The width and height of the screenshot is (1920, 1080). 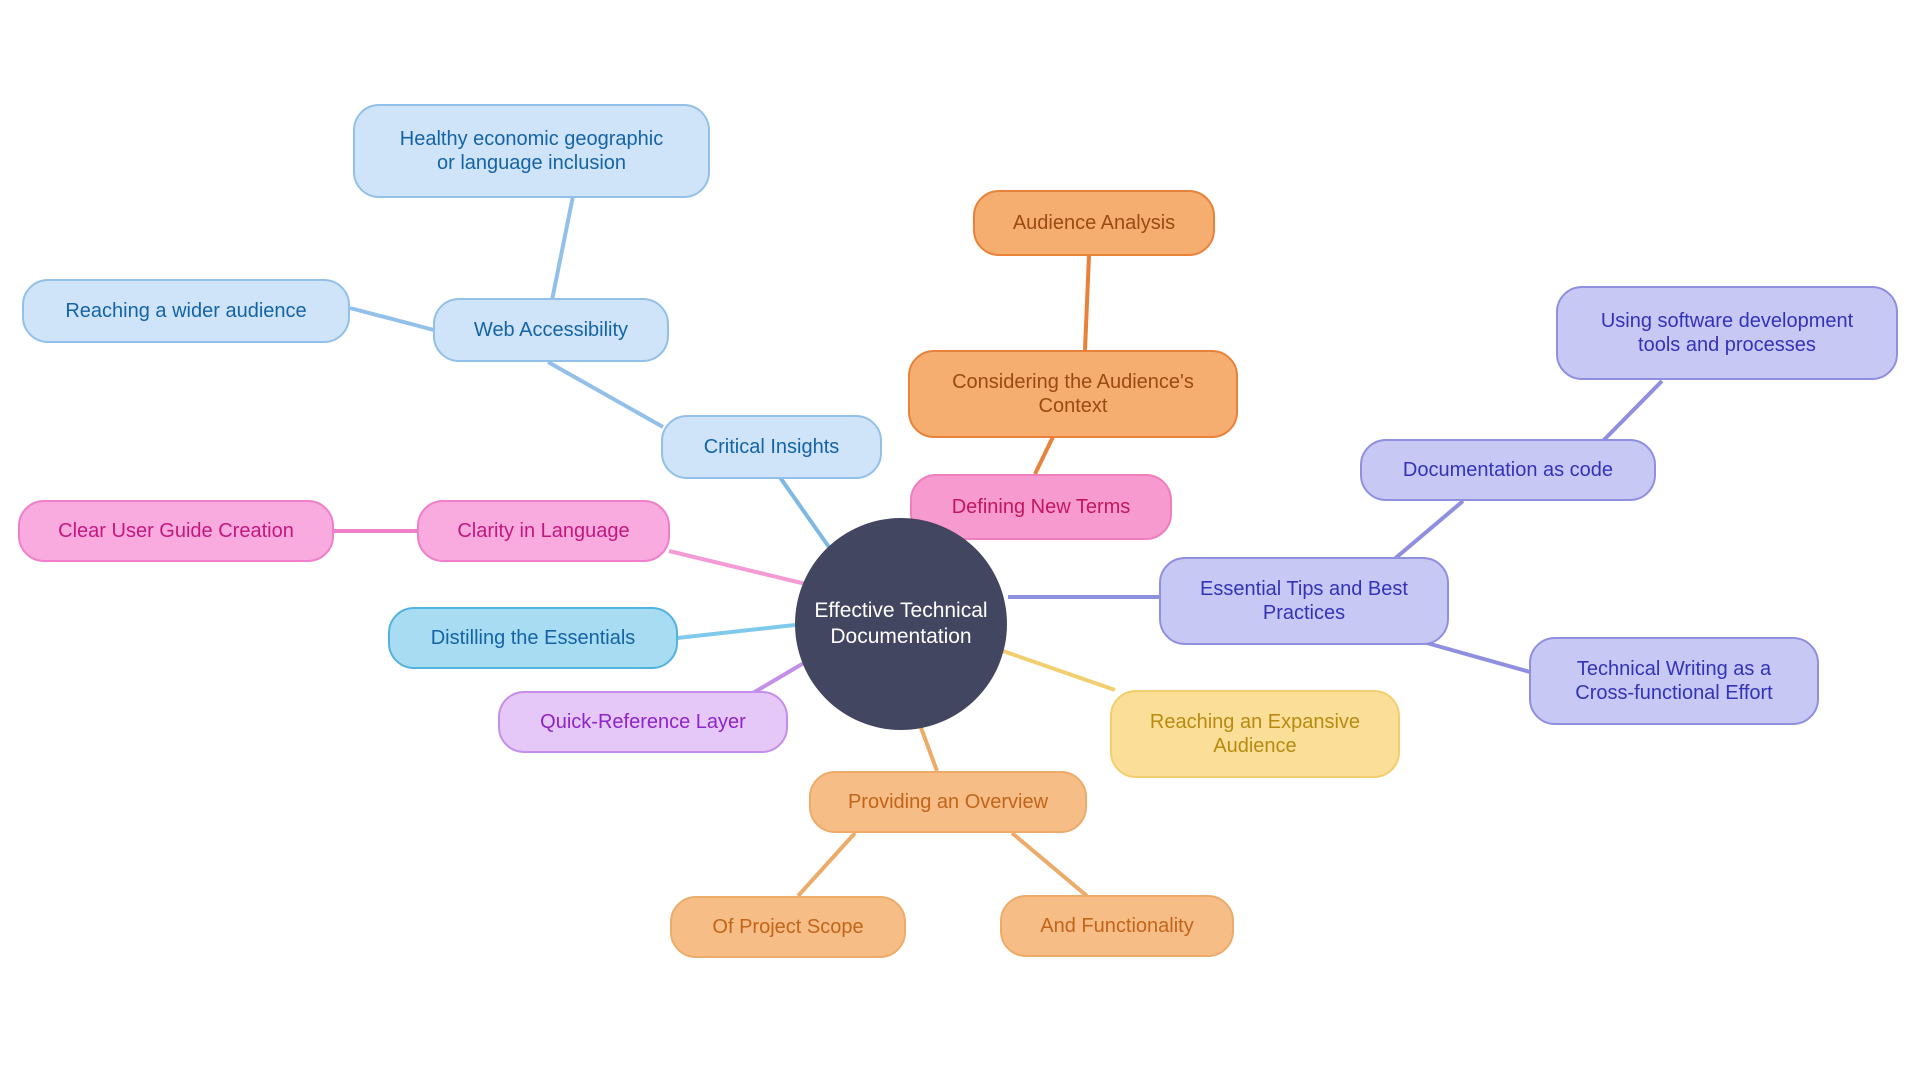 What do you see at coordinates (392, 319) in the screenshot?
I see `edge-webaccessibility-reaching` at bounding box center [392, 319].